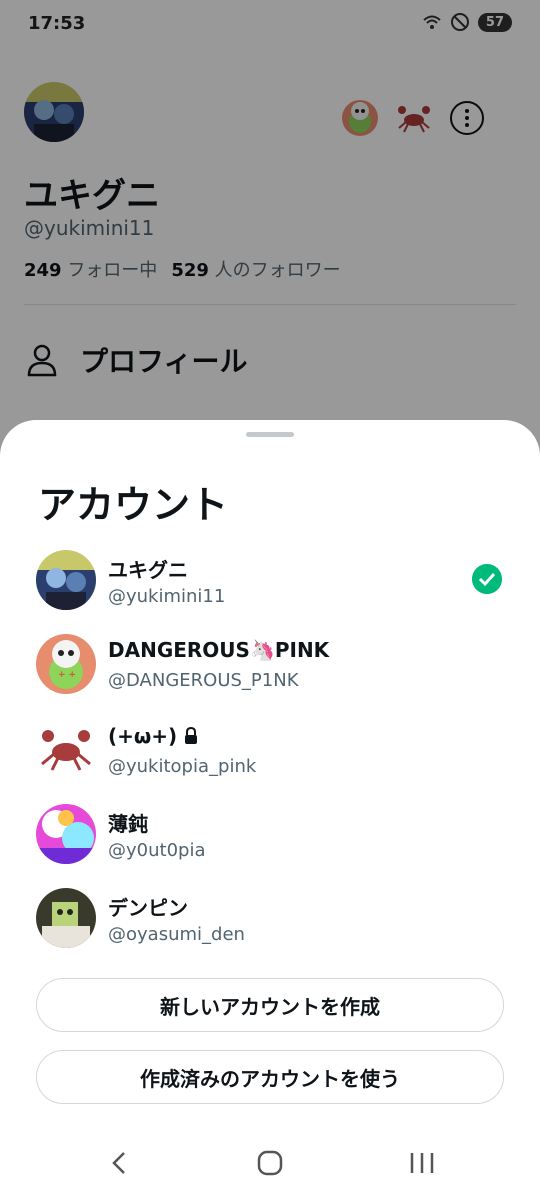  I want to click on account-name: (+ω+), so click(143, 736).